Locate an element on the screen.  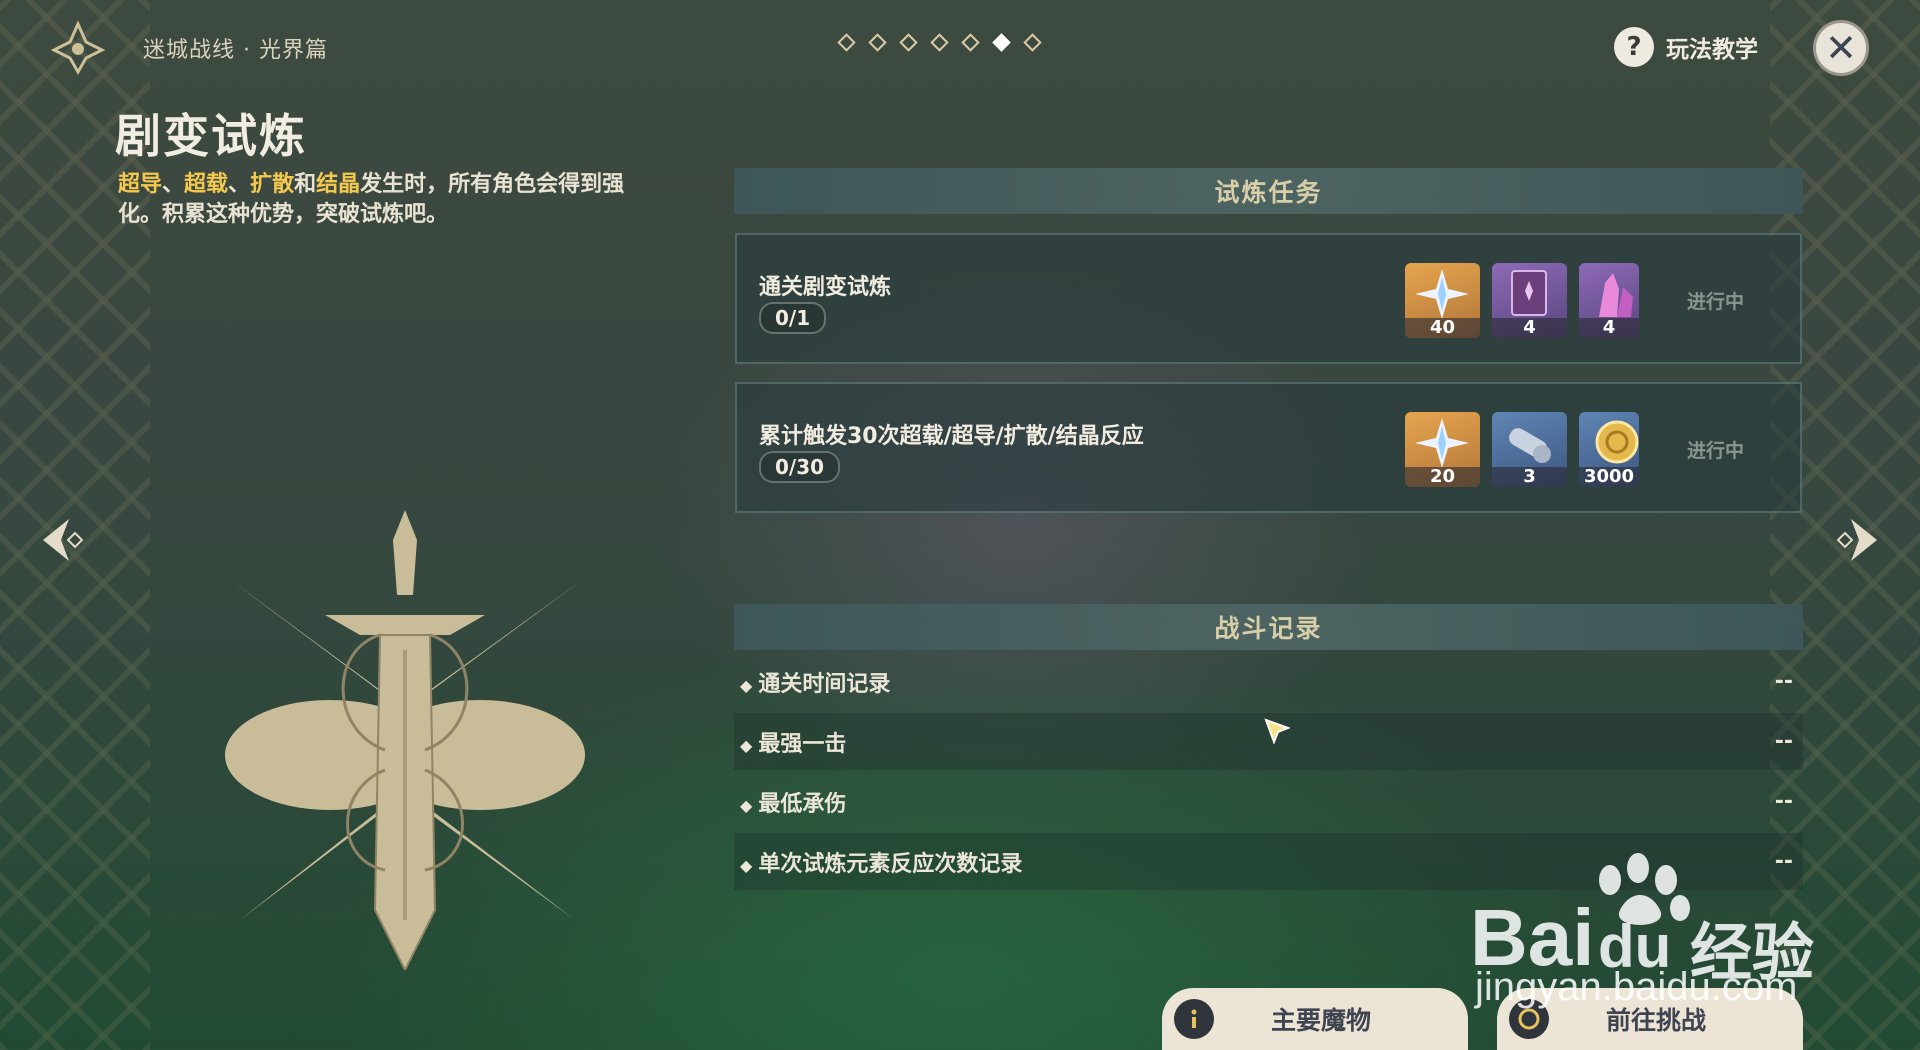
record-label-text: 最强一击 is located at coordinates (802, 744).